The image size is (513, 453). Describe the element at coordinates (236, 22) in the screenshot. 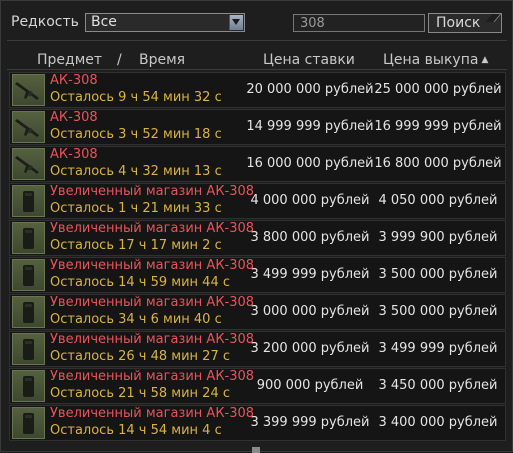

I see `chevron-down-icon` at that location.